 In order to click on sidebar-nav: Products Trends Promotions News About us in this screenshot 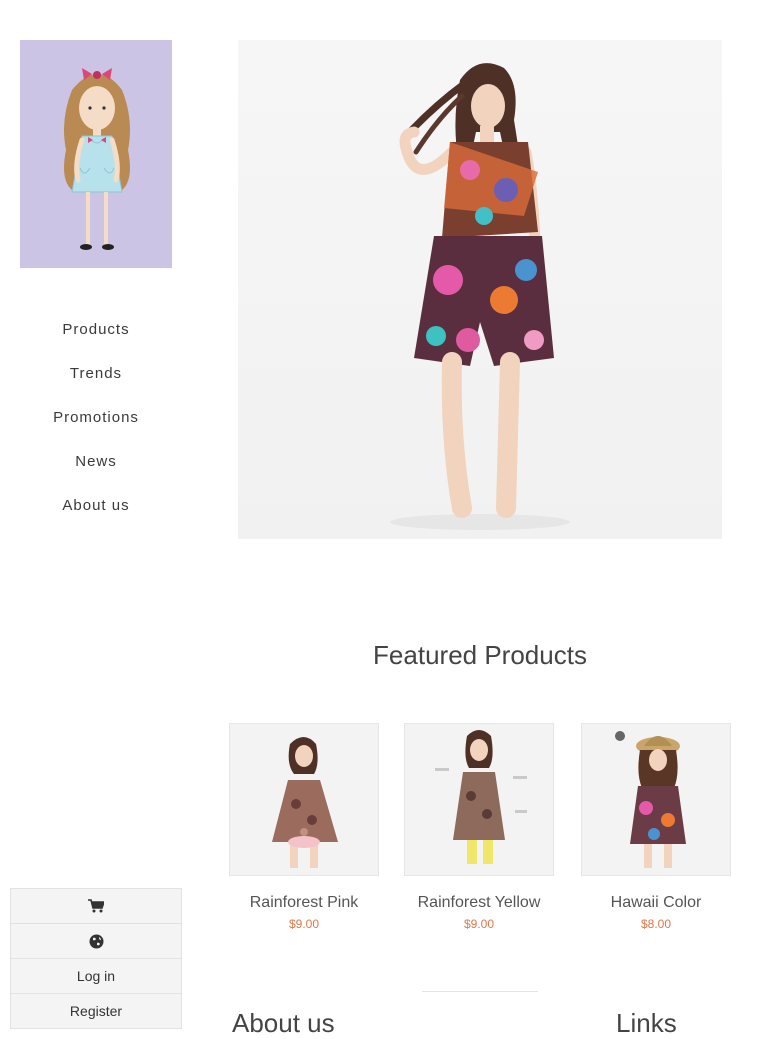, I will do `click(96, 418)`.